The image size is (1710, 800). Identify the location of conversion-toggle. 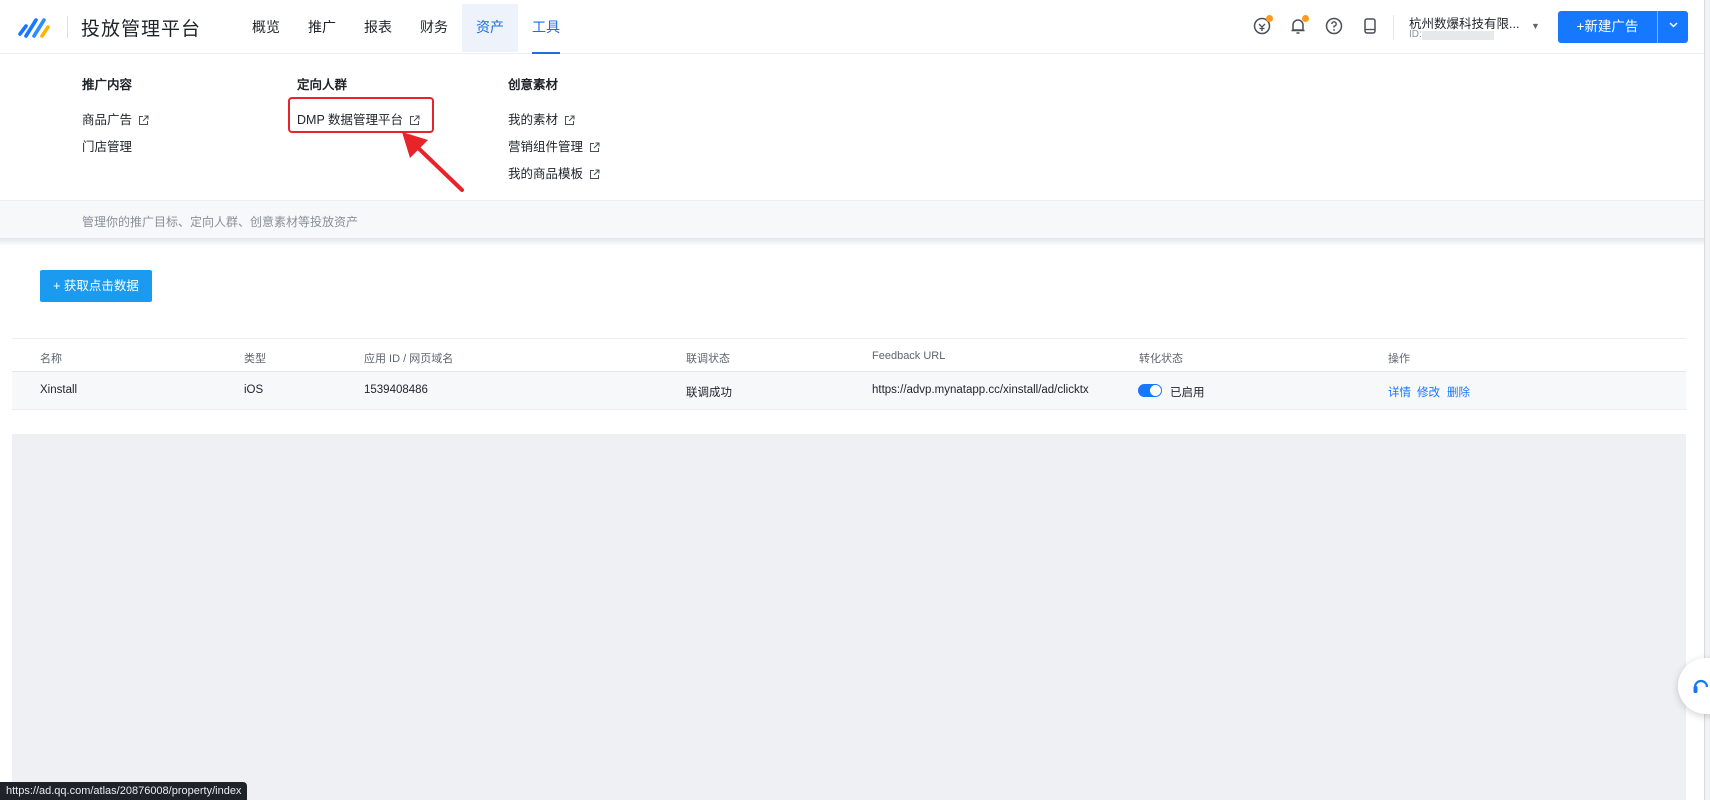
(1150, 390).